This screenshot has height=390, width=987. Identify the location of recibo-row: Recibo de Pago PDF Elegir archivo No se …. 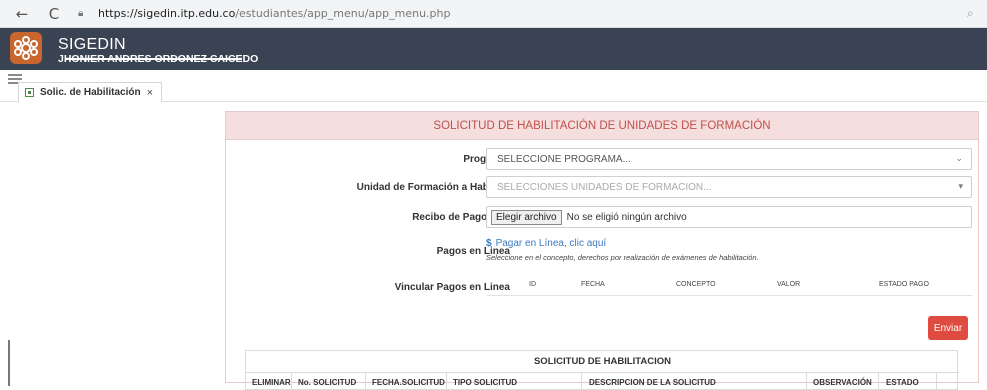
(603, 218).